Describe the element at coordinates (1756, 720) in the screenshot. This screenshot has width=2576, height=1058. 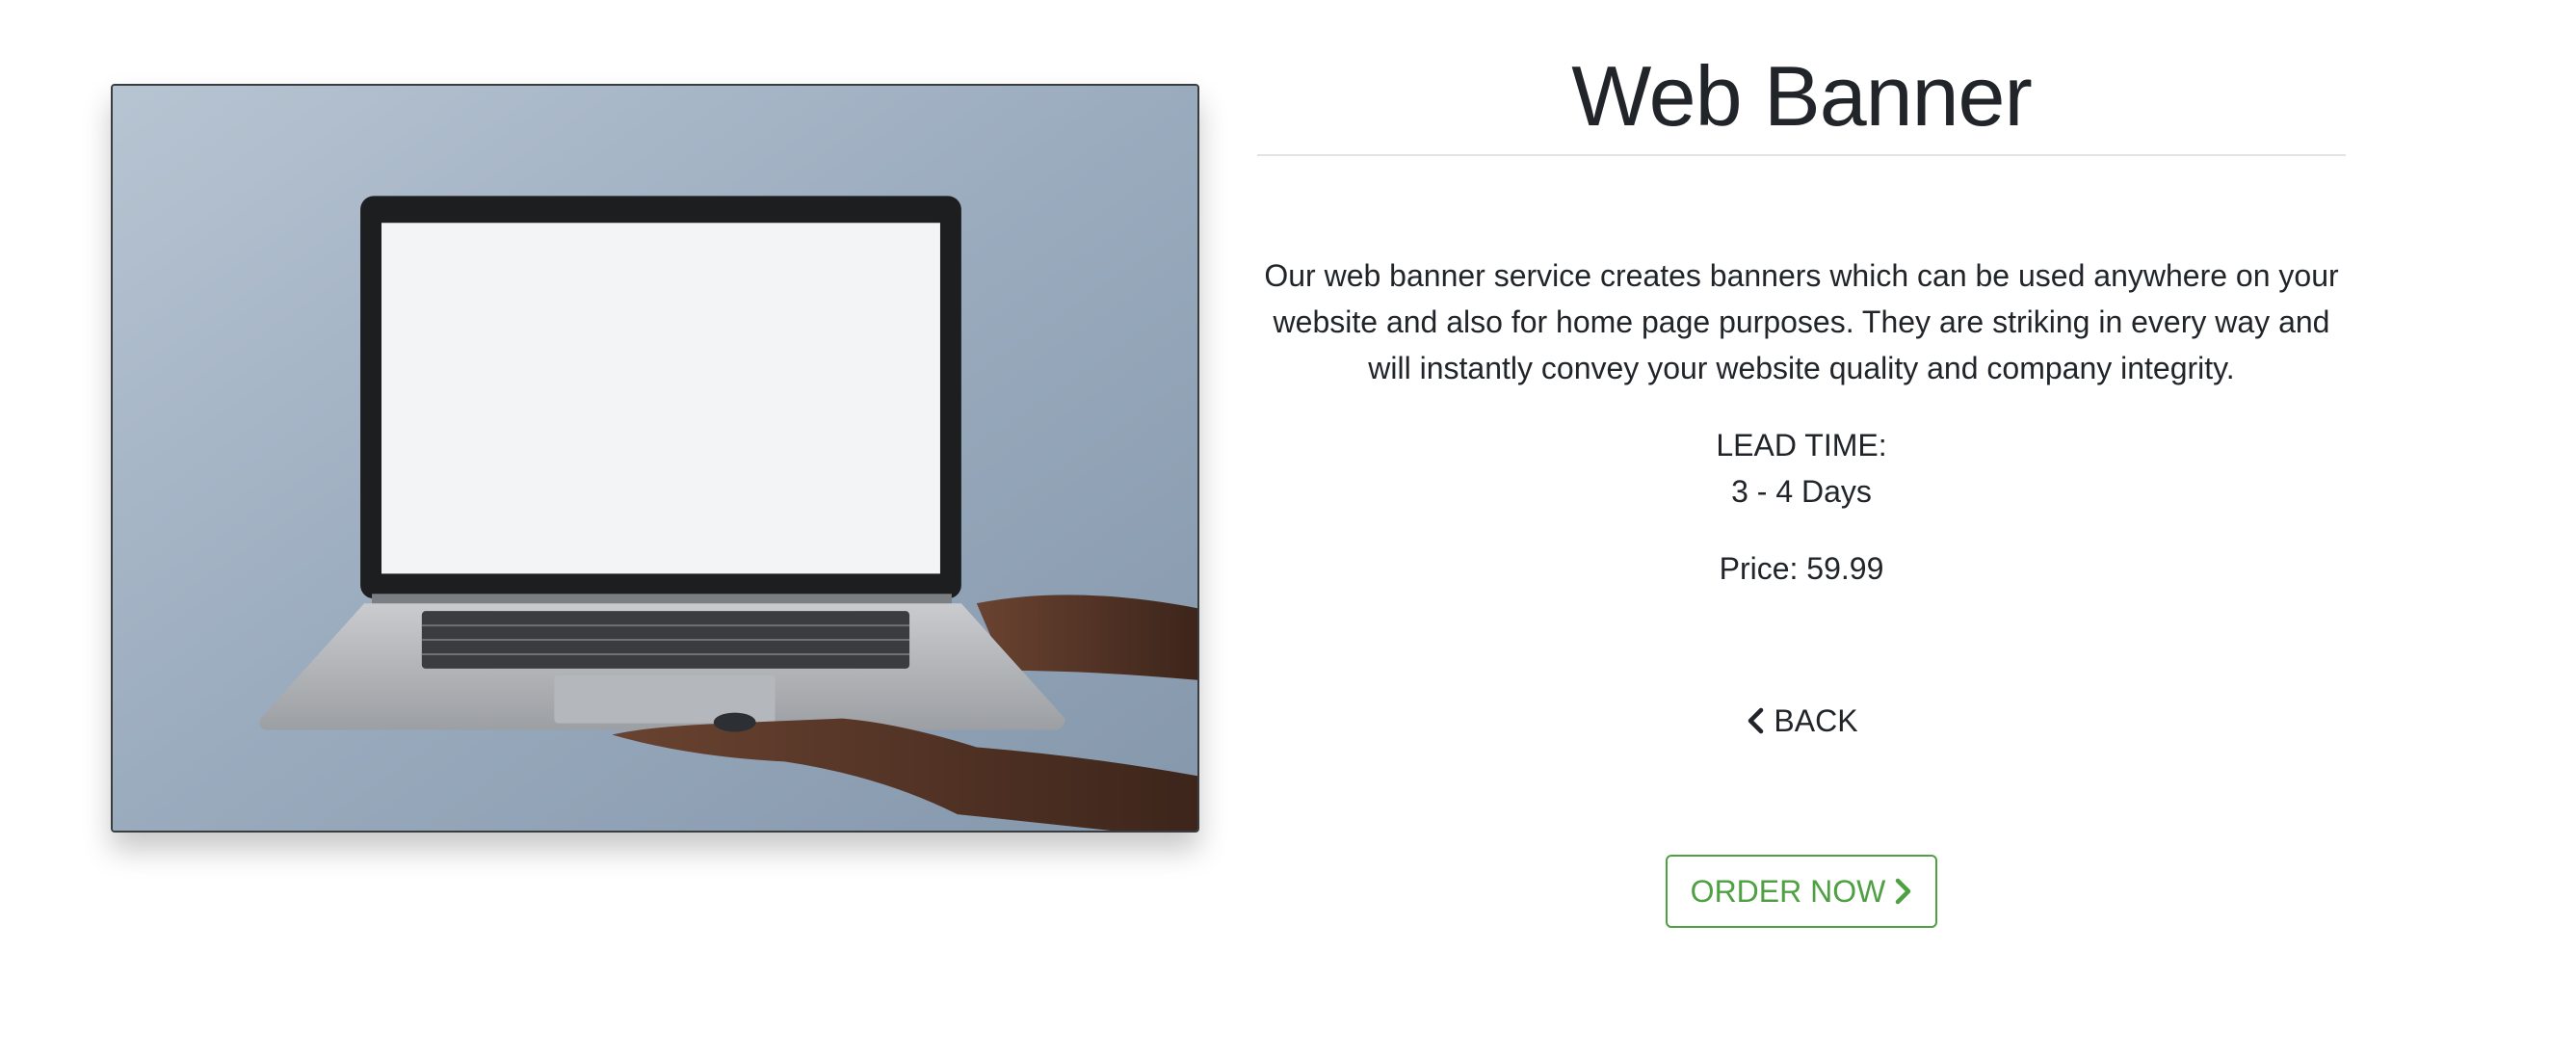
I see `chevron-left-icon` at that location.